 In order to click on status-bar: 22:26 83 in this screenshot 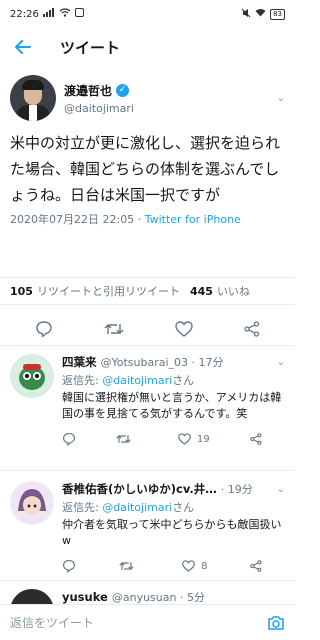, I will do `click(147, 14)`.